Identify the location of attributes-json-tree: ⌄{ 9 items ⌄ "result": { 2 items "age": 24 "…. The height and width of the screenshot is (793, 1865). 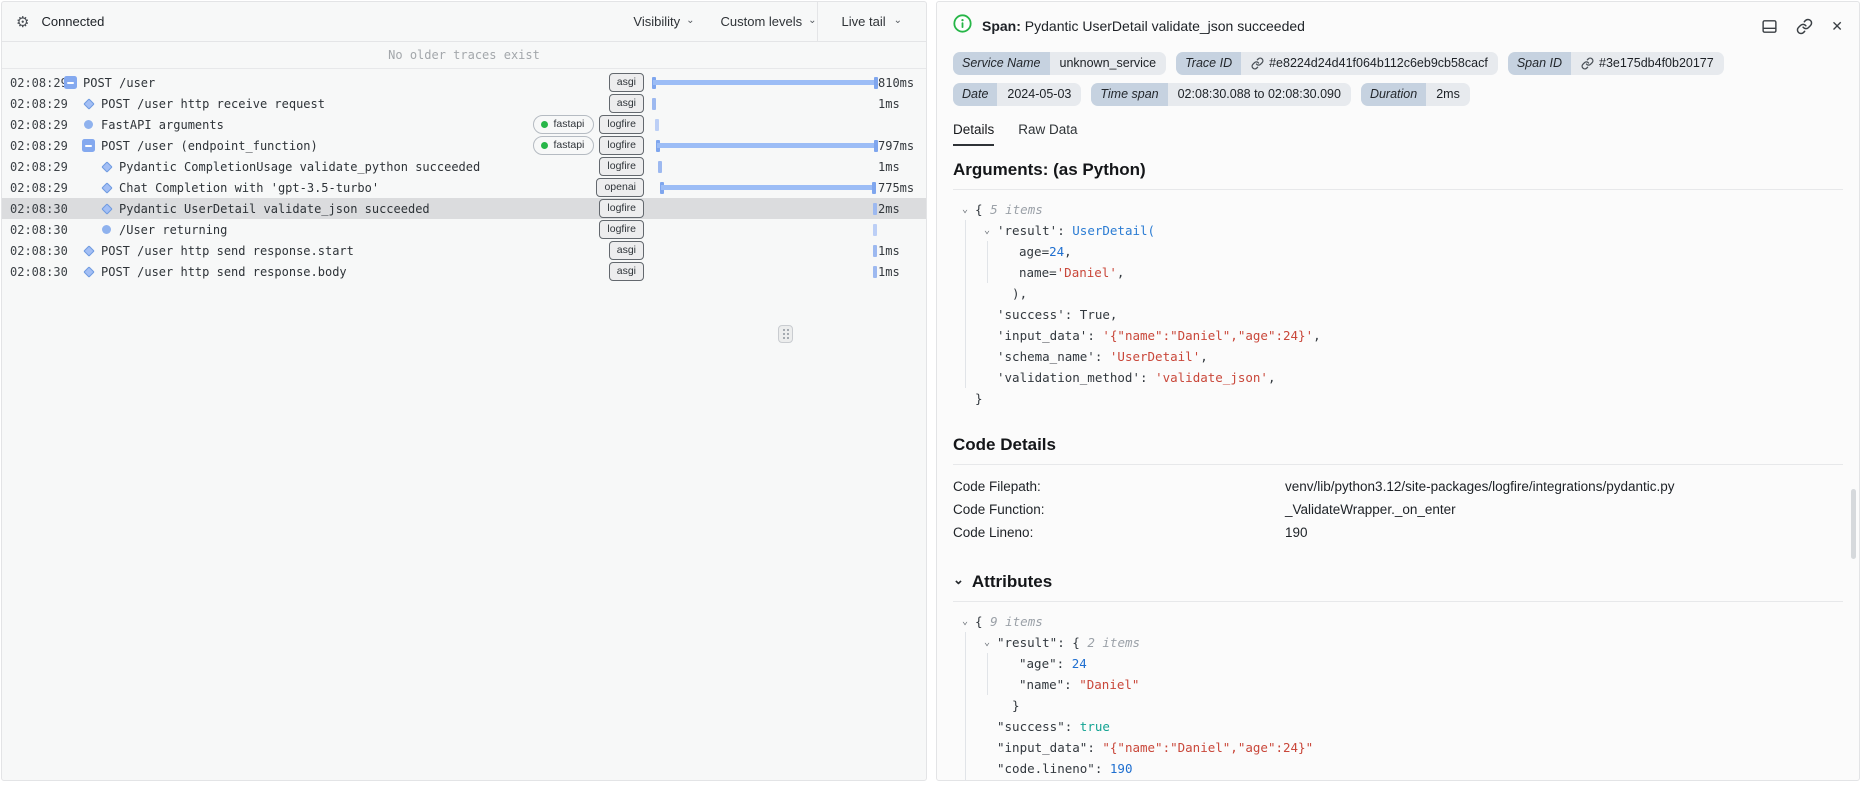
(1398, 695).